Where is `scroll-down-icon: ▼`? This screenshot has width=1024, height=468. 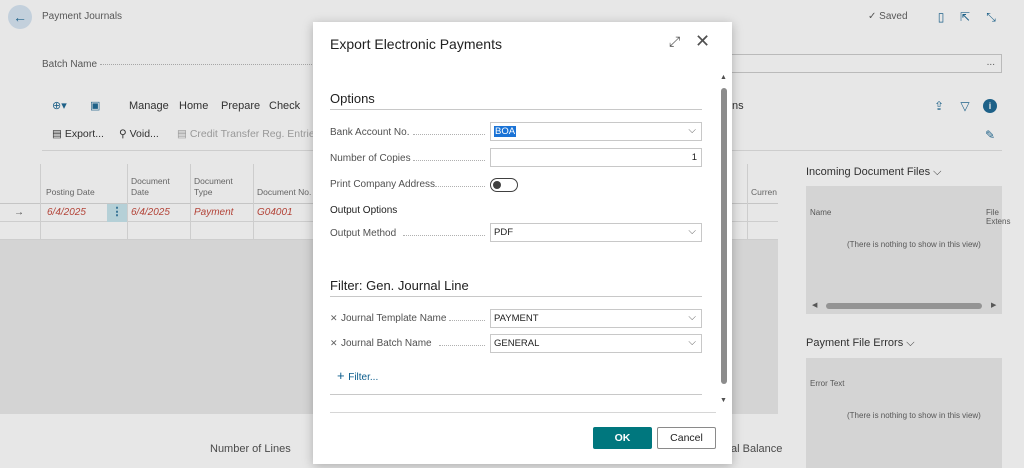
scroll-down-icon: ▼ is located at coordinates (723, 400).